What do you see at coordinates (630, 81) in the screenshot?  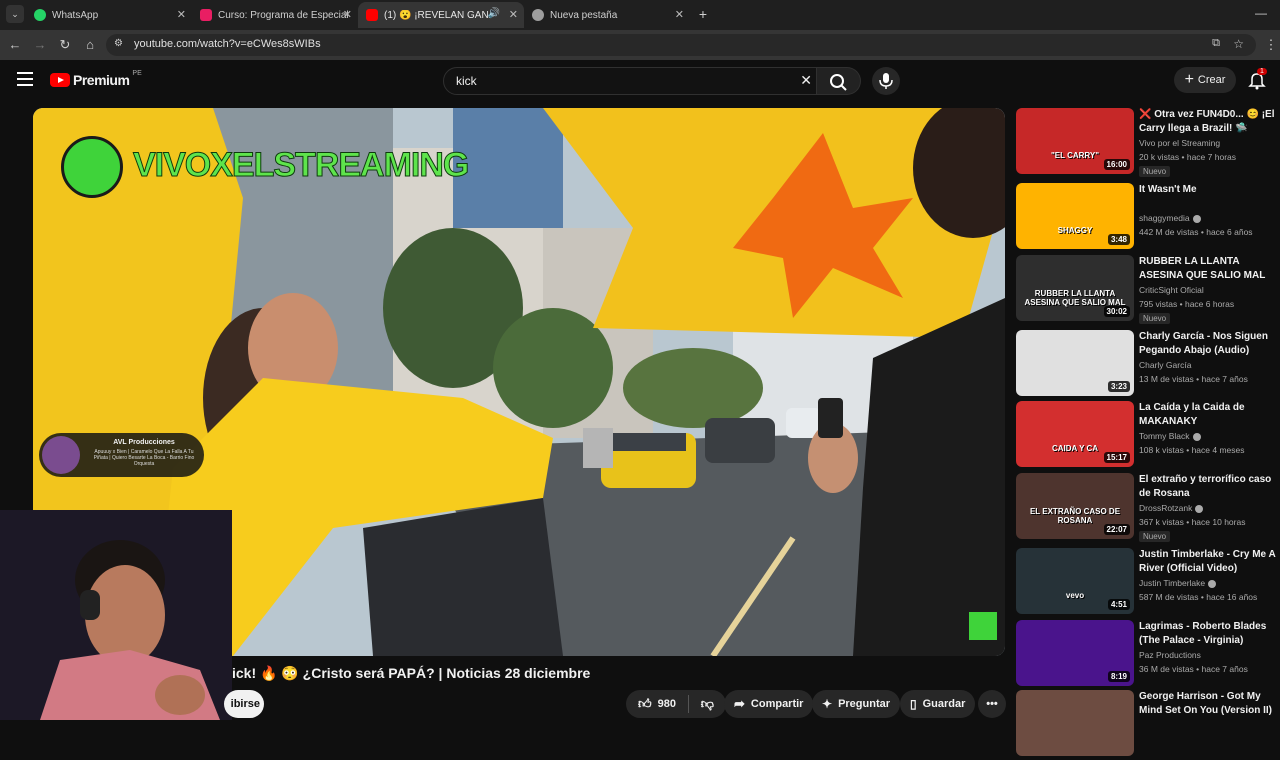 I see `search-input: kick ✕` at bounding box center [630, 81].